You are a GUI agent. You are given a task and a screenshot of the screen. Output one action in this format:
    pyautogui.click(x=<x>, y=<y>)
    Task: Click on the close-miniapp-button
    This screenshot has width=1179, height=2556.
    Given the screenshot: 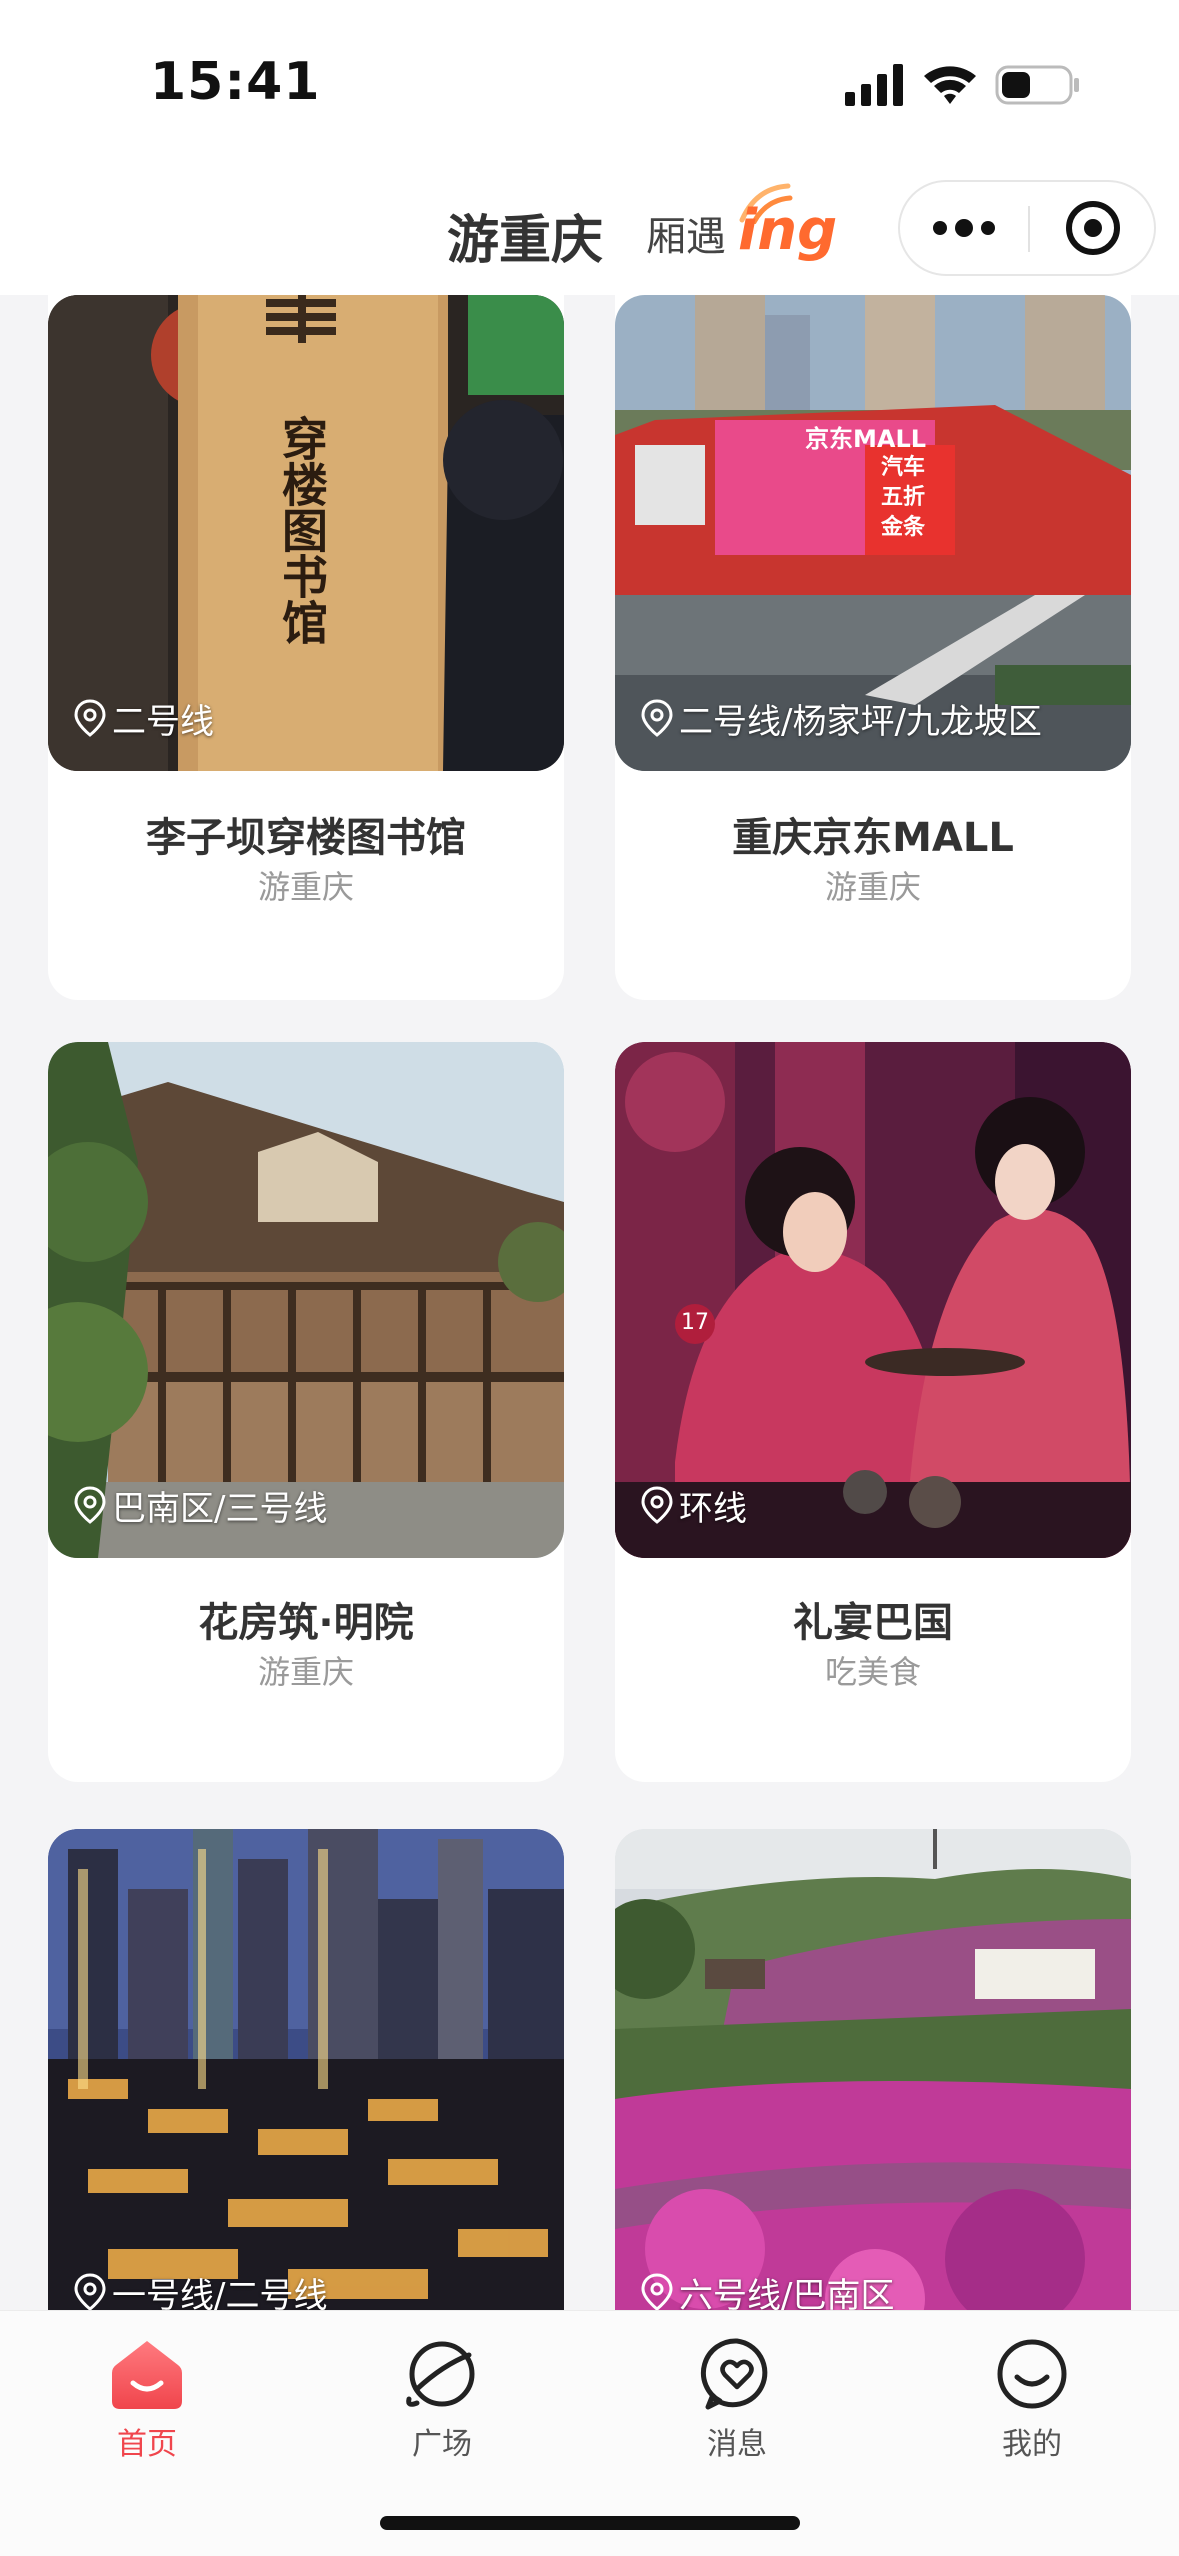 What is the action you would take?
    pyautogui.click(x=1093, y=228)
    